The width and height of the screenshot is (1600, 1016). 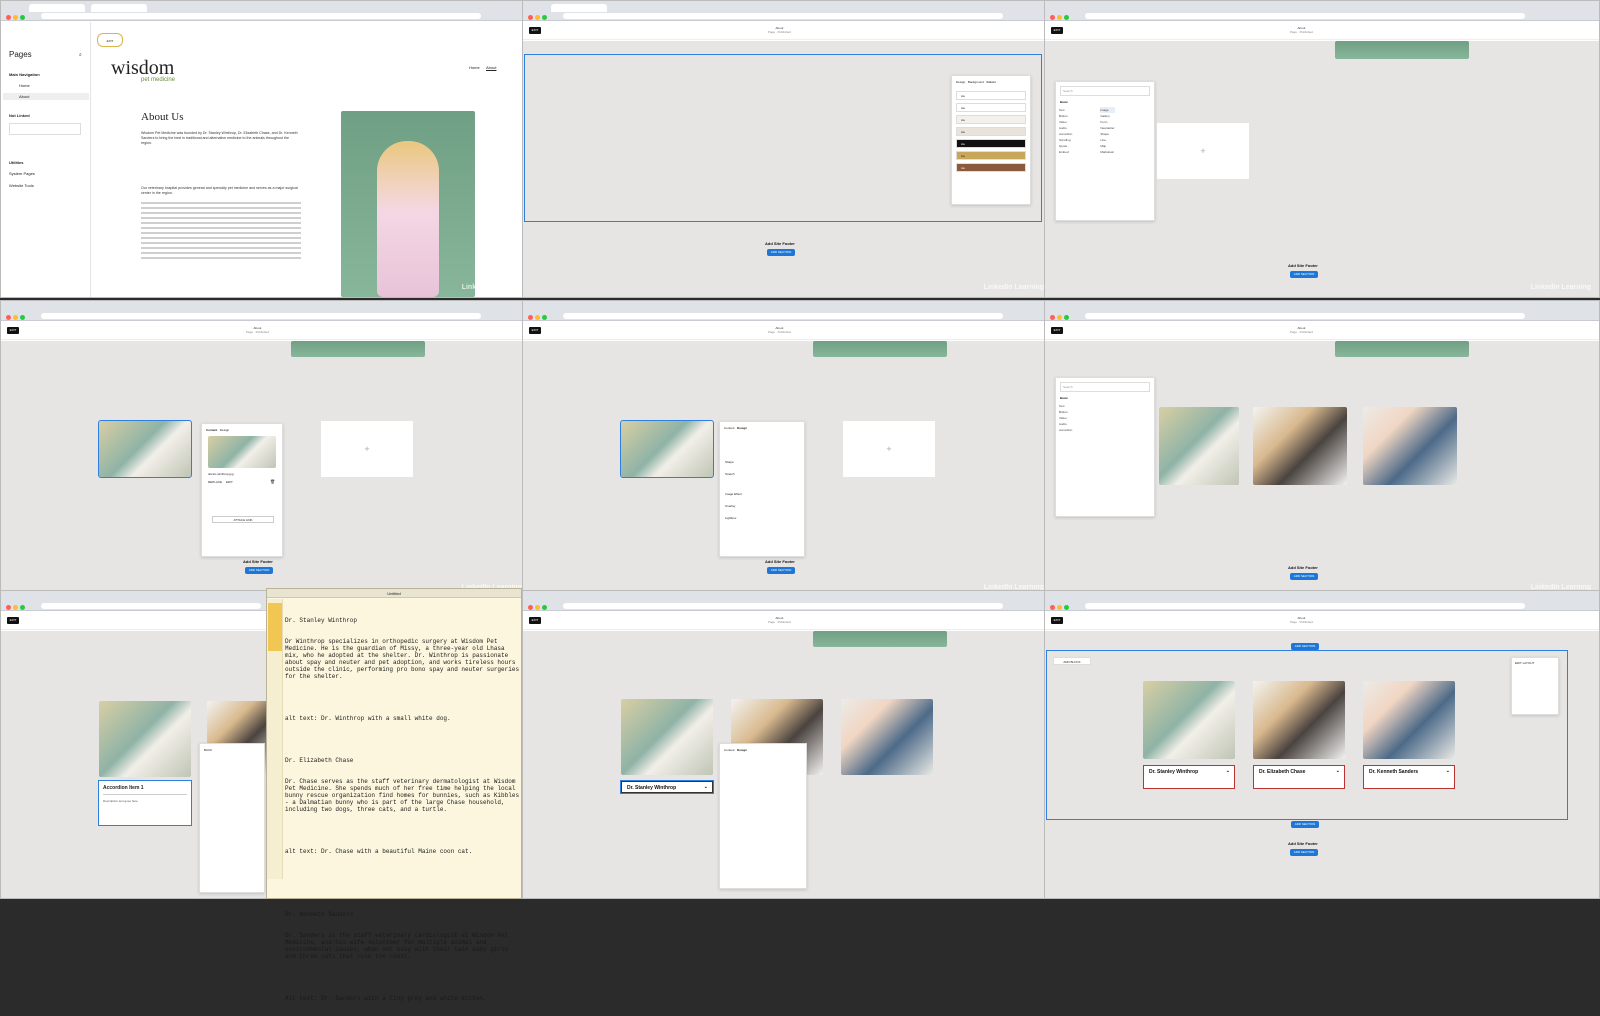 What do you see at coordinates (880, 639) in the screenshot?
I see `hero-image-strip` at bounding box center [880, 639].